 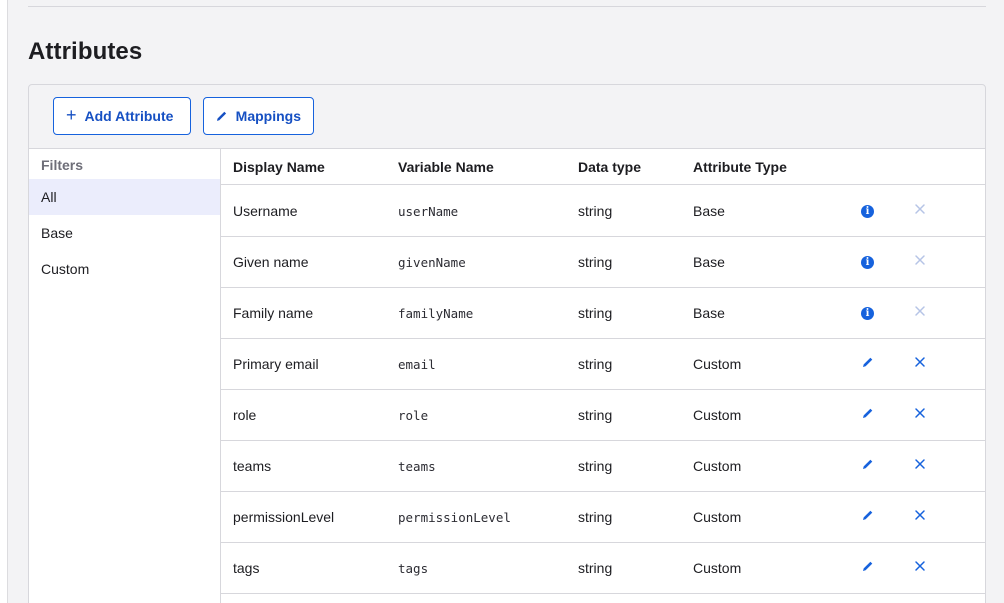 I want to click on display-name-cell: teams, so click(x=252, y=466).